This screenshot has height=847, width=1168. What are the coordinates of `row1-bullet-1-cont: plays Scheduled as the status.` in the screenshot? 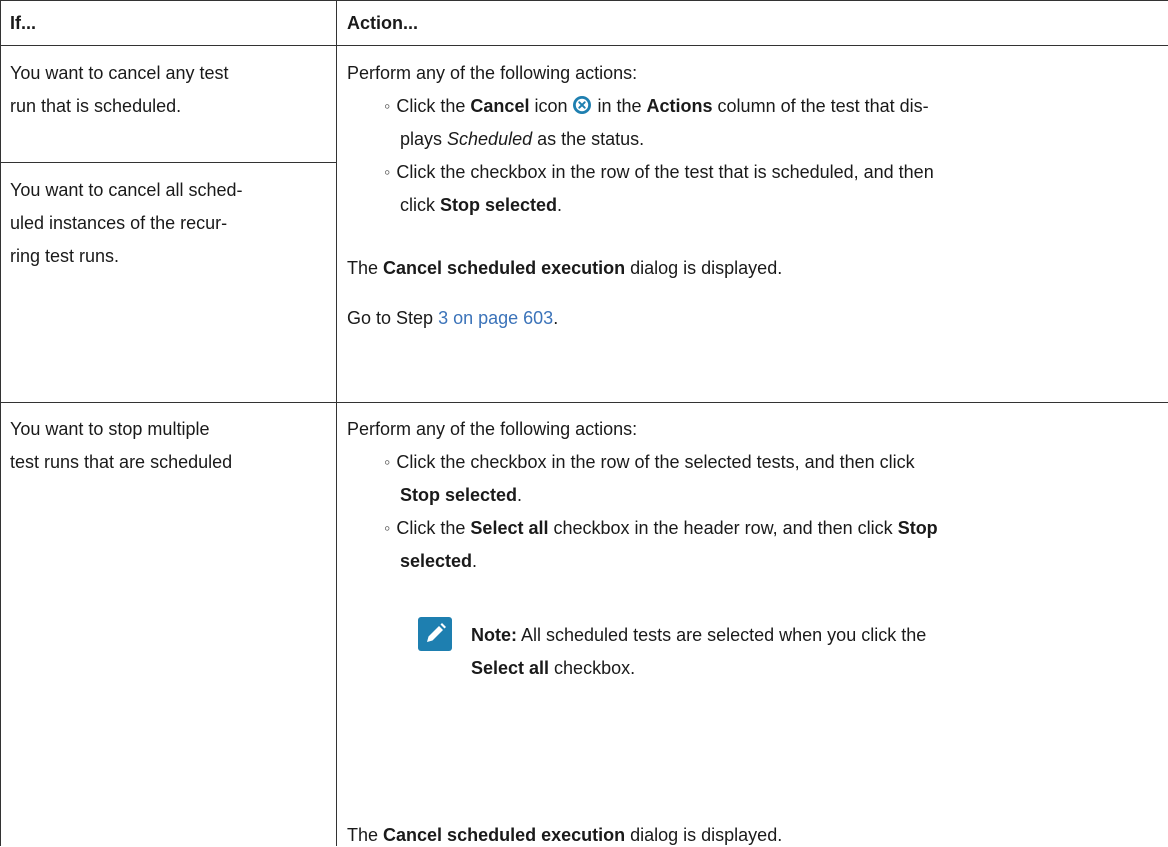 It's located at (522, 139).